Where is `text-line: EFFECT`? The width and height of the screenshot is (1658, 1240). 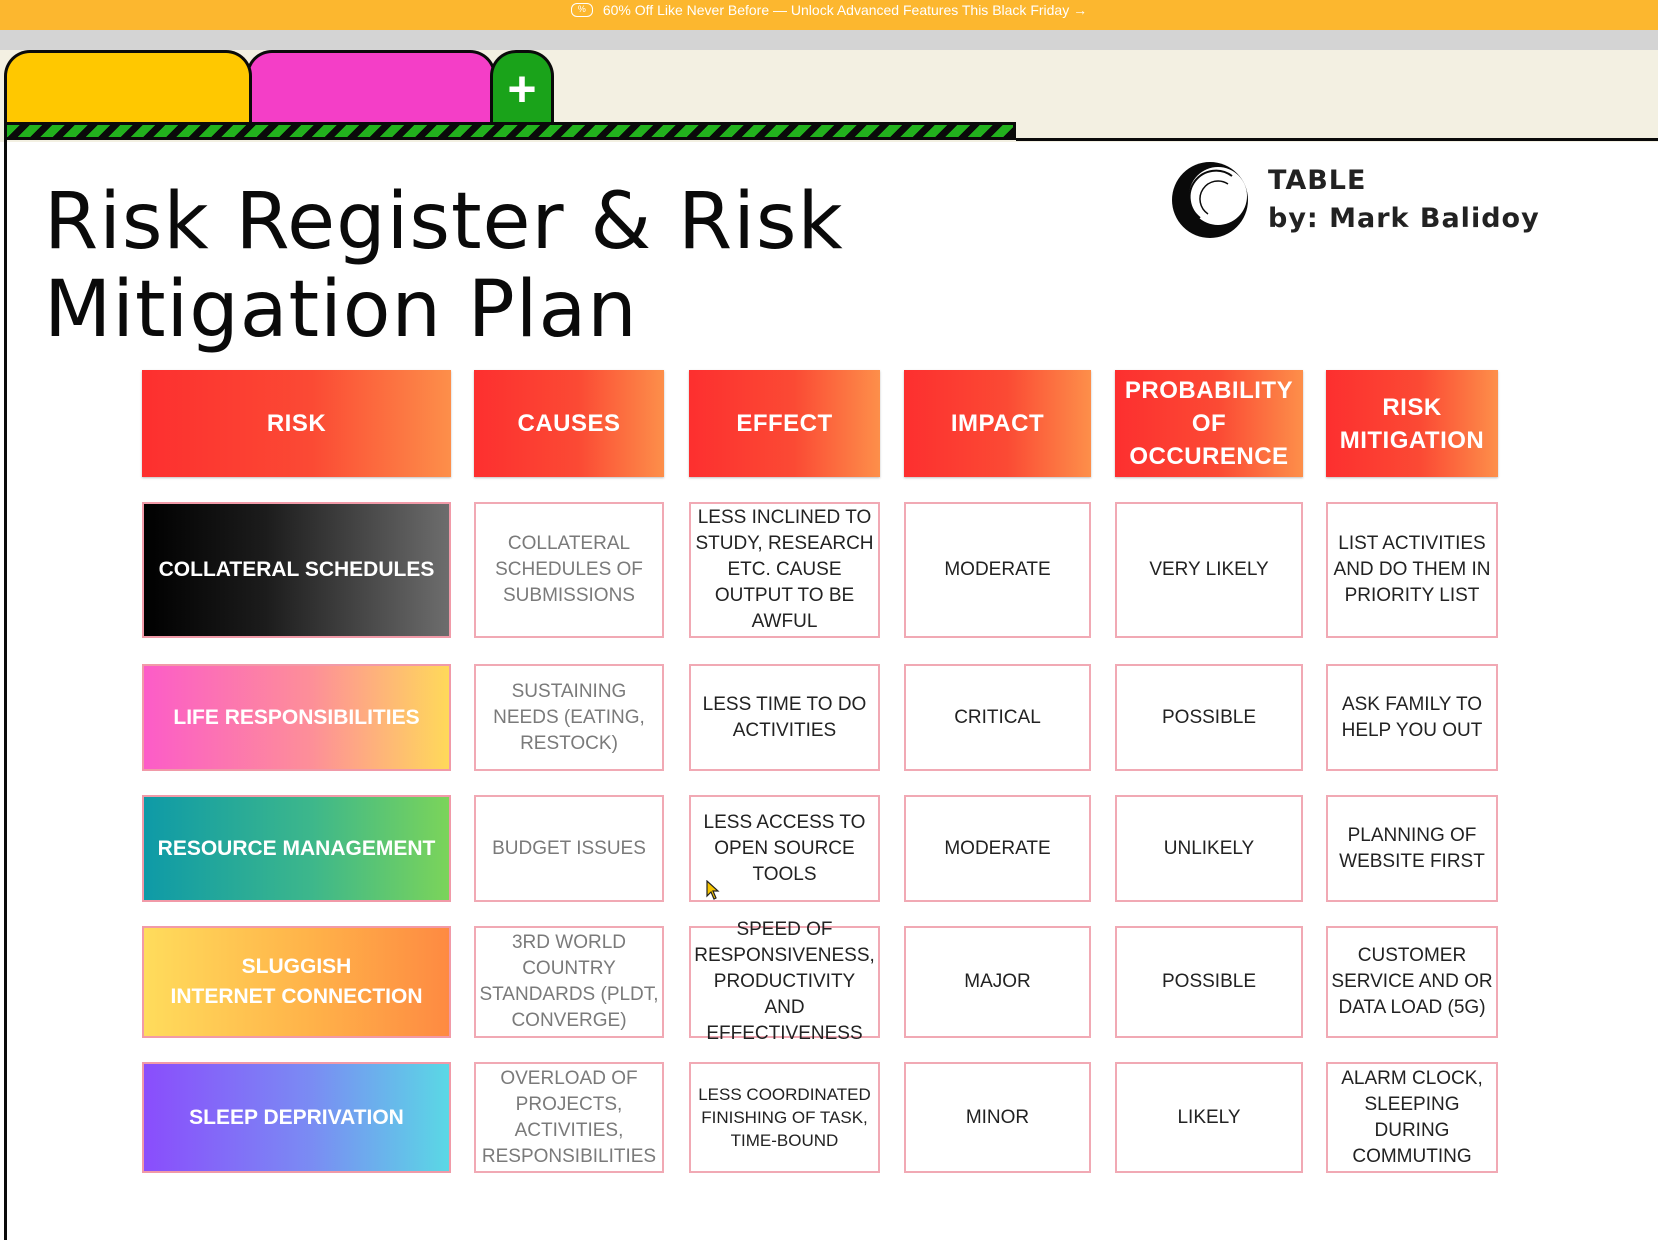
text-line: EFFECT is located at coordinates (784, 423).